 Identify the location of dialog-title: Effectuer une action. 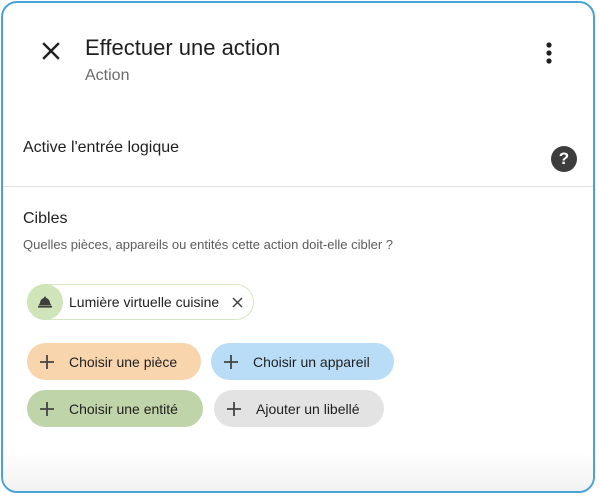
(183, 47).